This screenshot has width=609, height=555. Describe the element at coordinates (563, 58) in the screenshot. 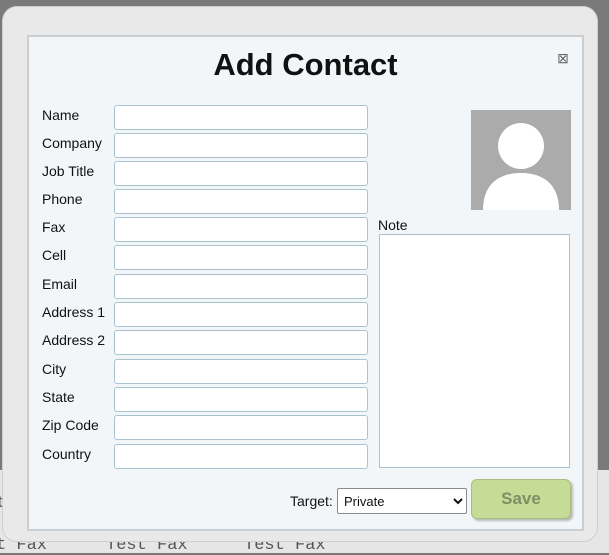

I see `close-icon: ⊠` at that location.